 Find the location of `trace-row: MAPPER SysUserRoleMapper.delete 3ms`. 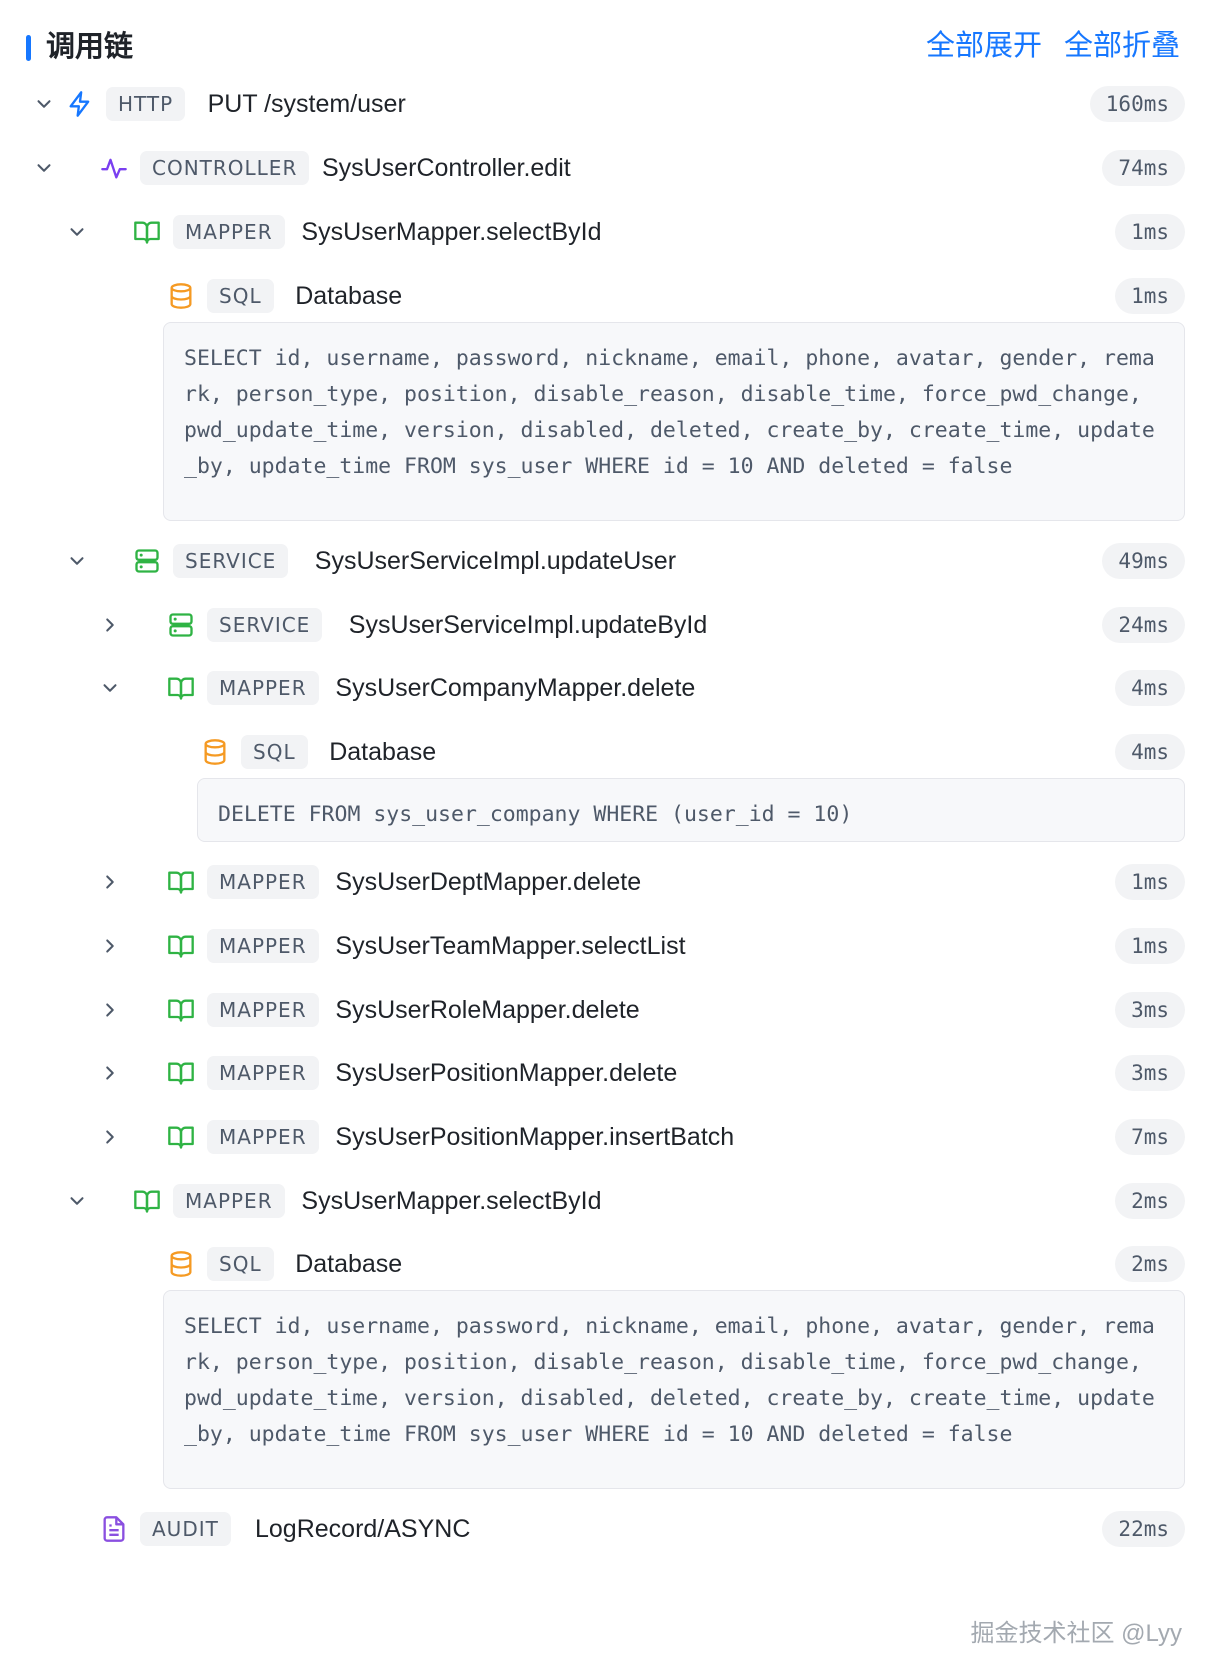

trace-row: MAPPER SysUserRoleMapper.delete 3ms is located at coordinates (606, 1010).